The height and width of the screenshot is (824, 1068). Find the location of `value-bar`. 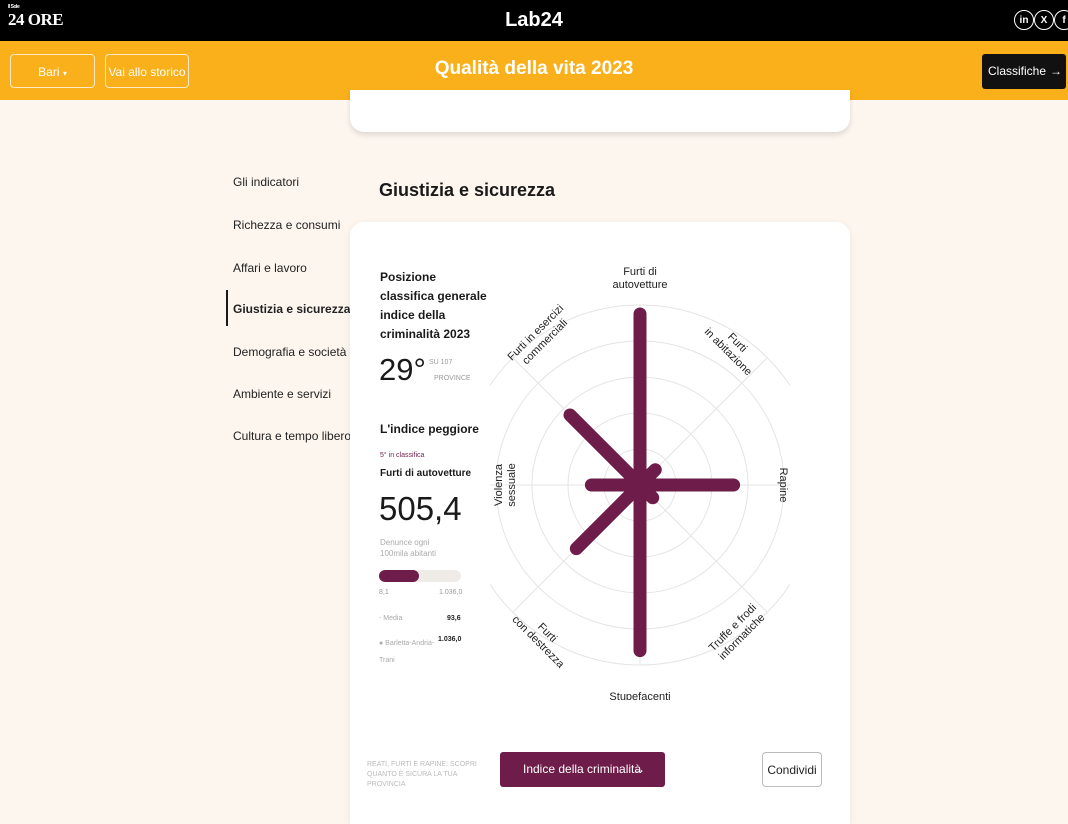

value-bar is located at coordinates (420, 576).